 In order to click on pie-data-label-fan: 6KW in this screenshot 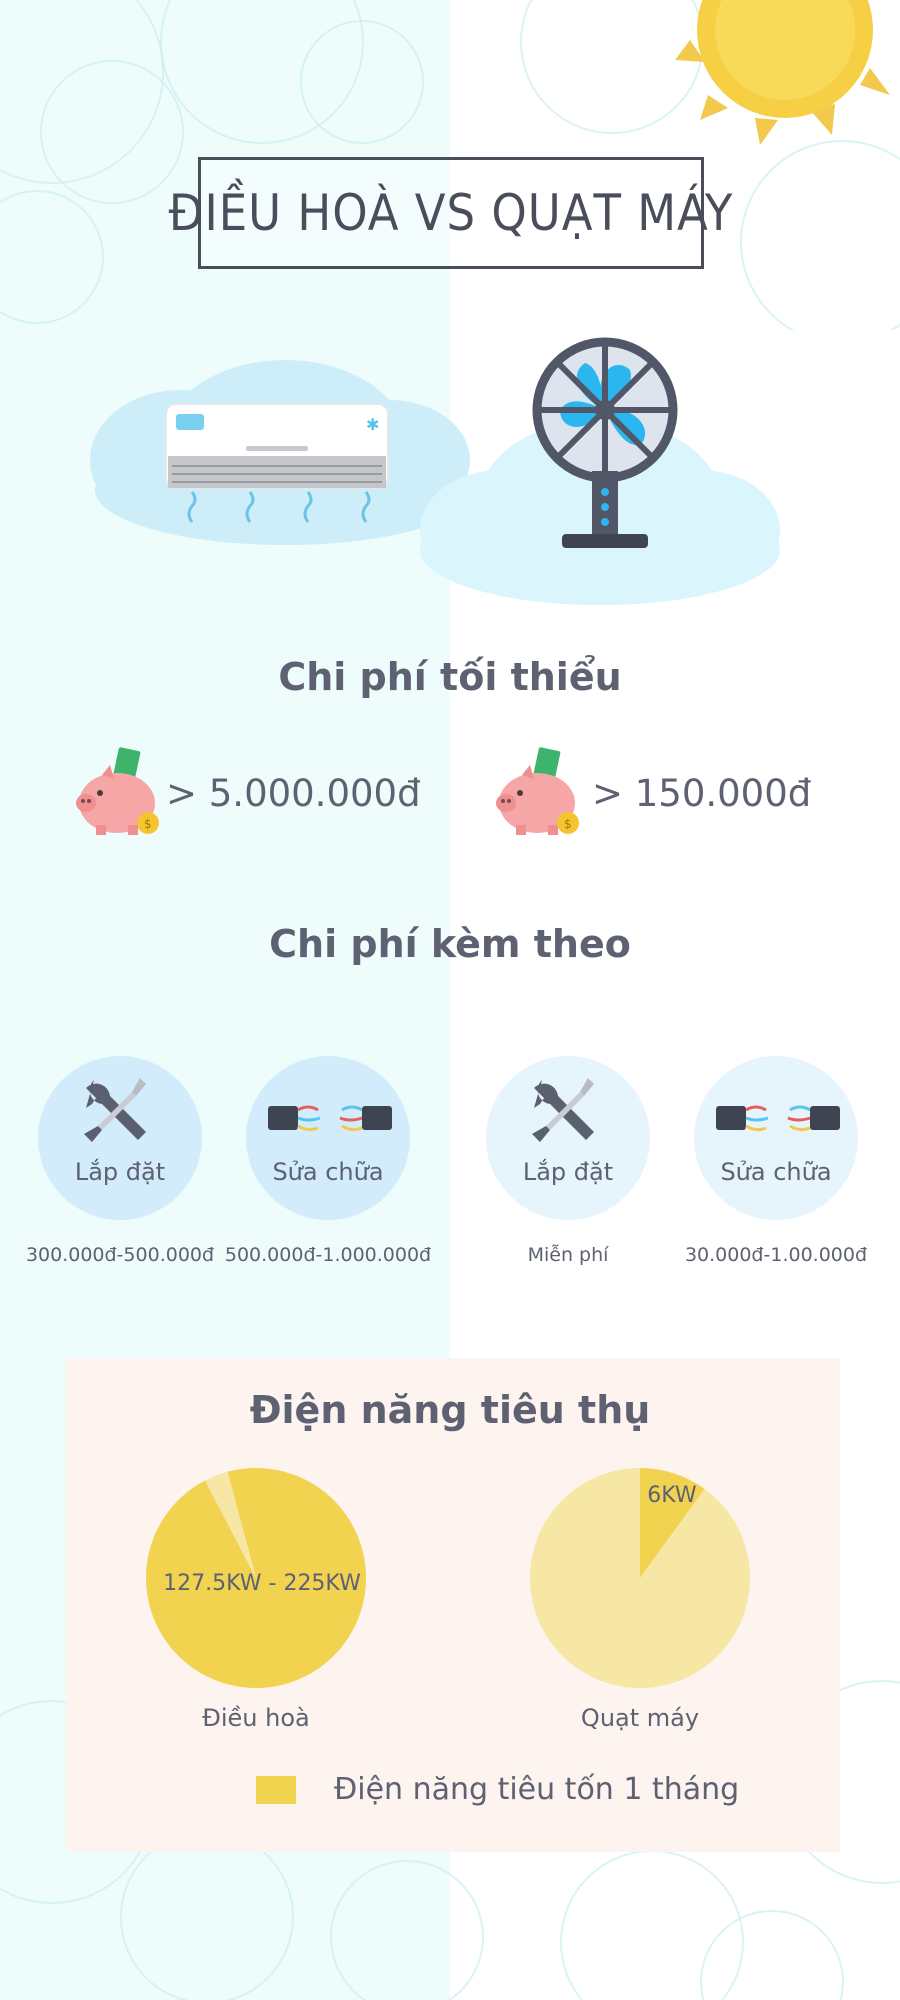, I will do `click(672, 1495)`.